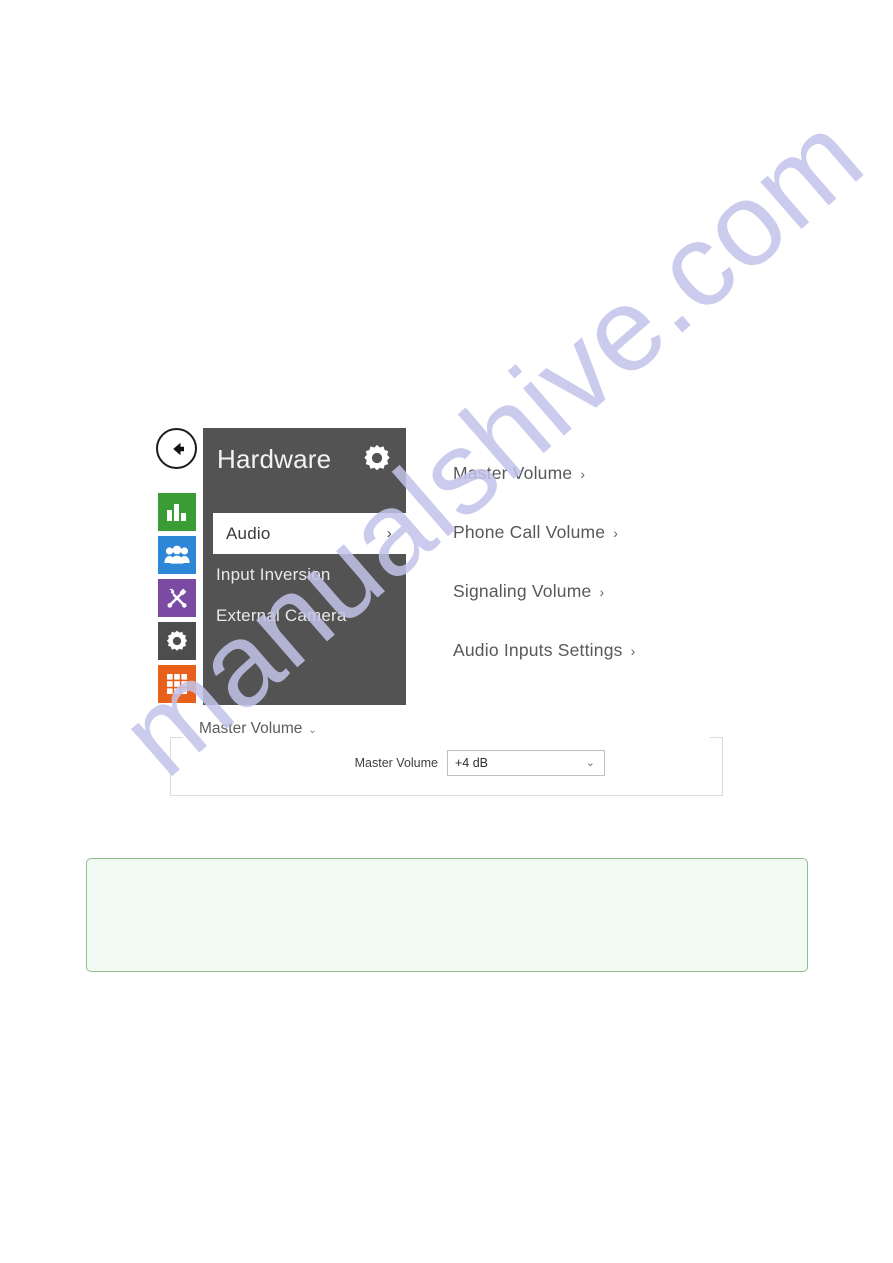 The image size is (893, 1263). I want to click on submenu-item-label: Phone Call Volume, so click(529, 532).